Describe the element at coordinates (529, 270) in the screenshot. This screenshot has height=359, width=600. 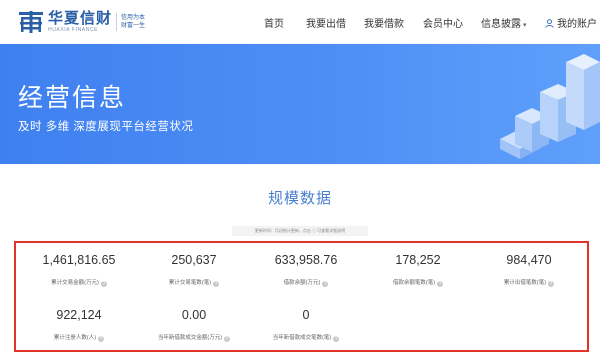
I see `stat-lend-count: 984,470 累计出借笔数(笔)?` at that location.